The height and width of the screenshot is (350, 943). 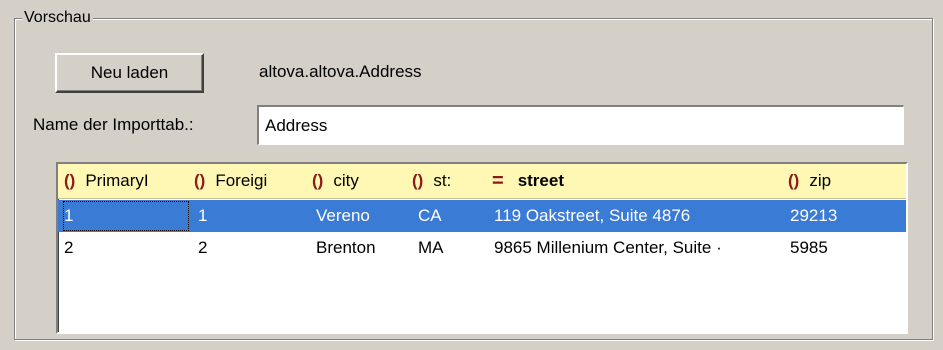 I want to click on column-header-street: = street, so click(x=636, y=181).